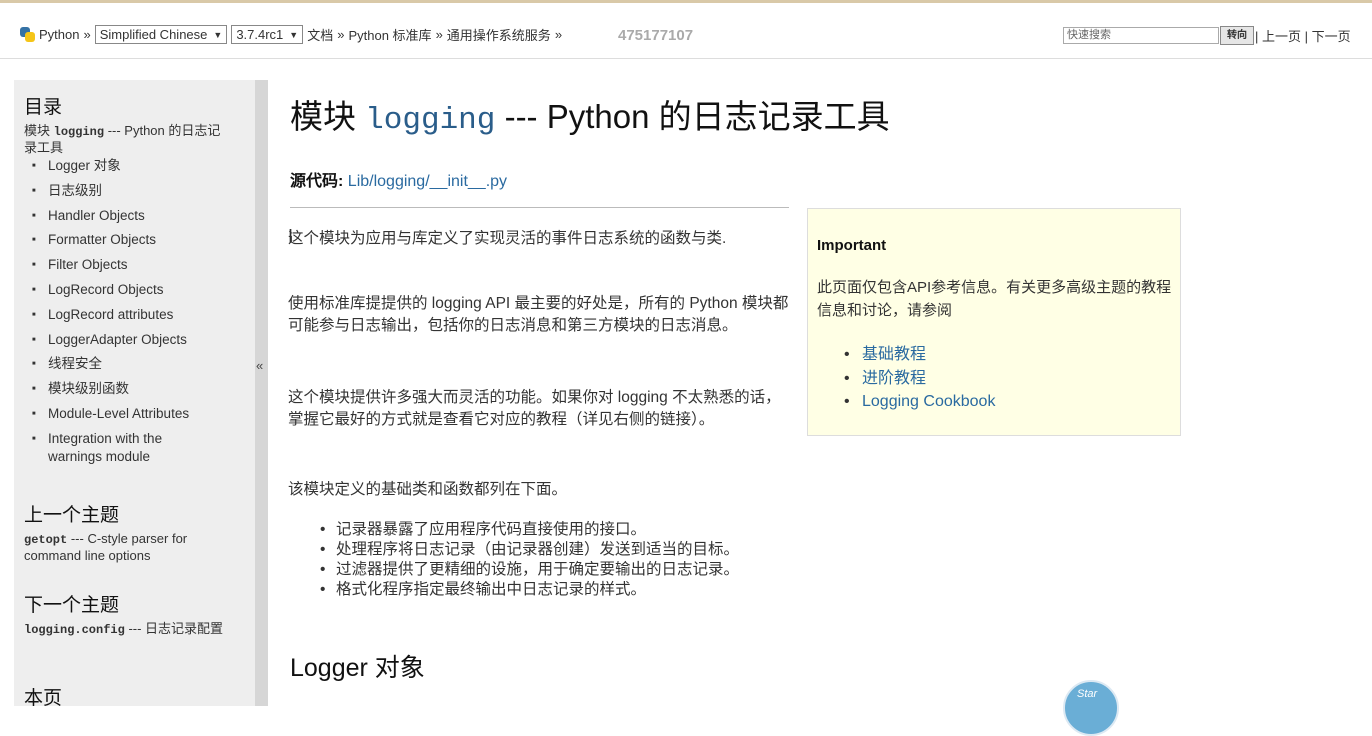 The height and width of the screenshot is (736, 1372). What do you see at coordinates (852, 245) in the screenshot?
I see `important-title: Important` at bounding box center [852, 245].